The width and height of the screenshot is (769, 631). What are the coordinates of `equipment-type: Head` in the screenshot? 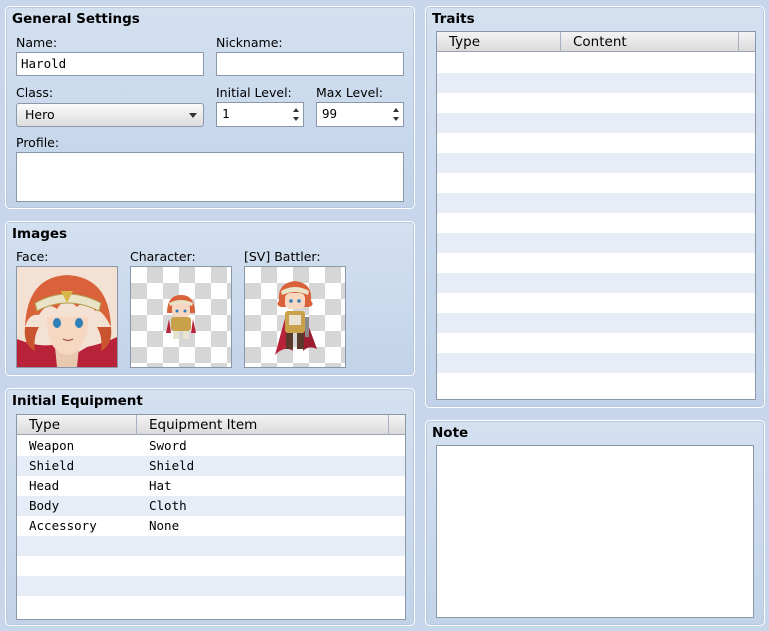 It's located at (44, 485).